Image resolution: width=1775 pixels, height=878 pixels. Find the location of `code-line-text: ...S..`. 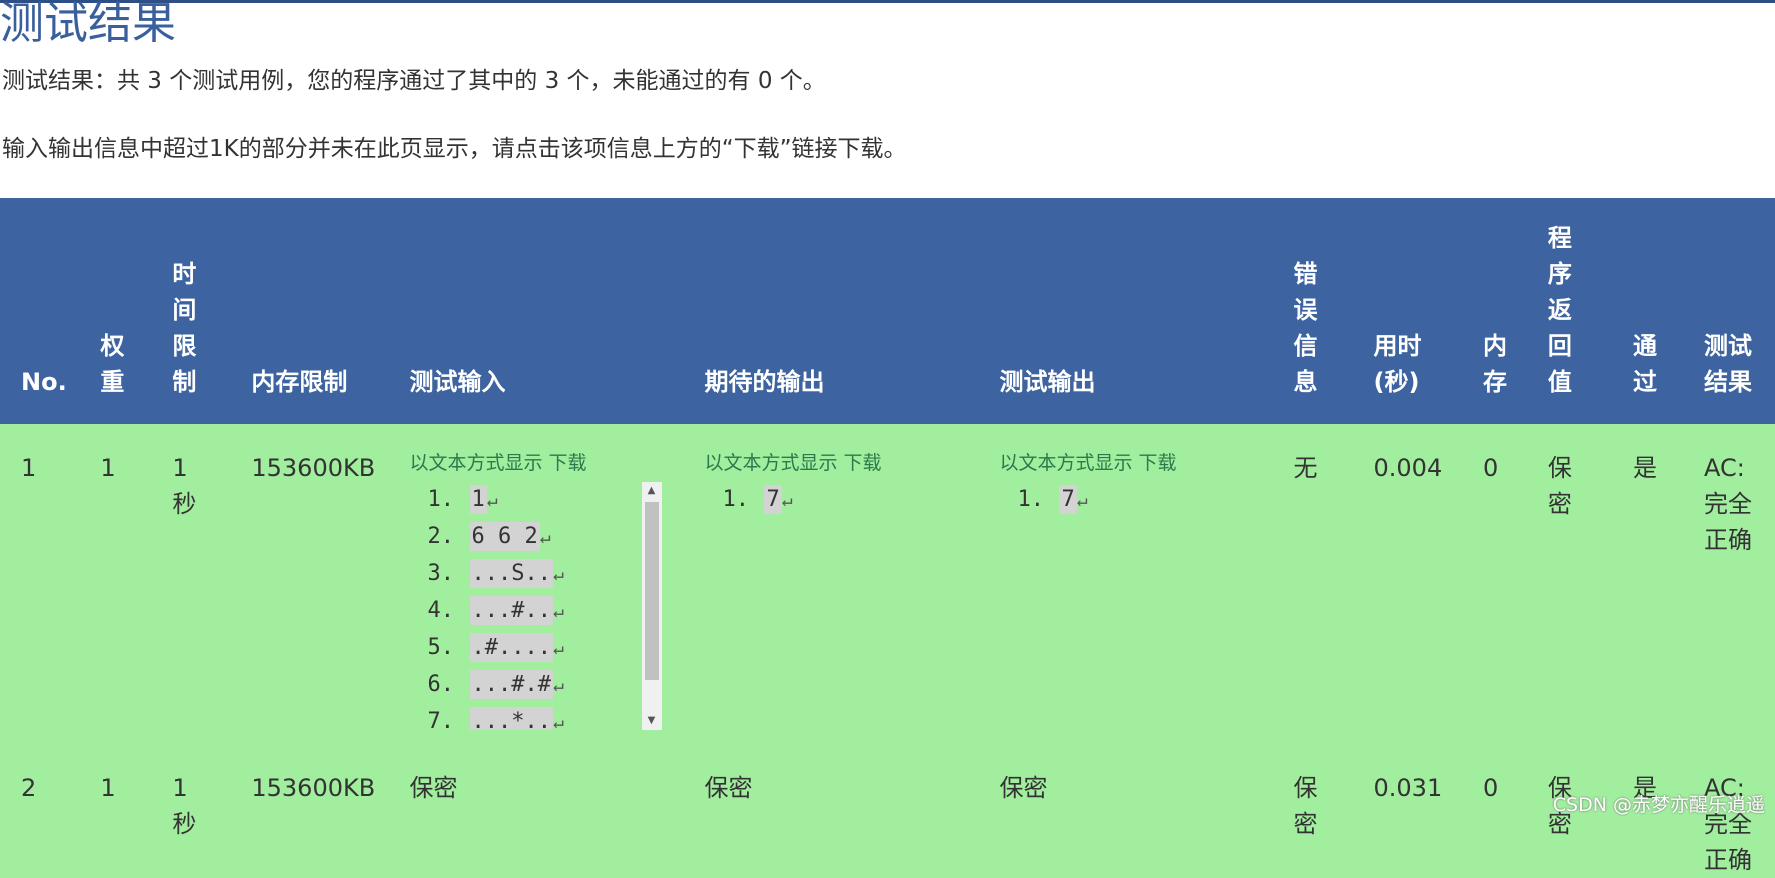

code-line-text: ...S.. is located at coordinates (511, 573).